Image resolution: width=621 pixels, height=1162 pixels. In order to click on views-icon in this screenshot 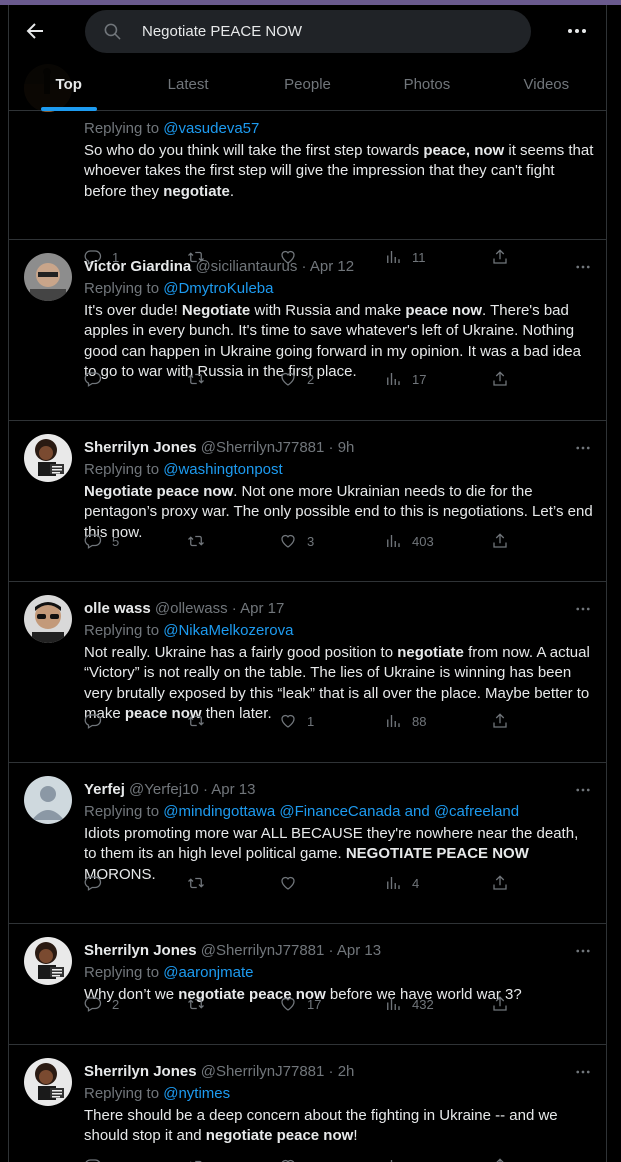, I will do `click(393, 883)`.